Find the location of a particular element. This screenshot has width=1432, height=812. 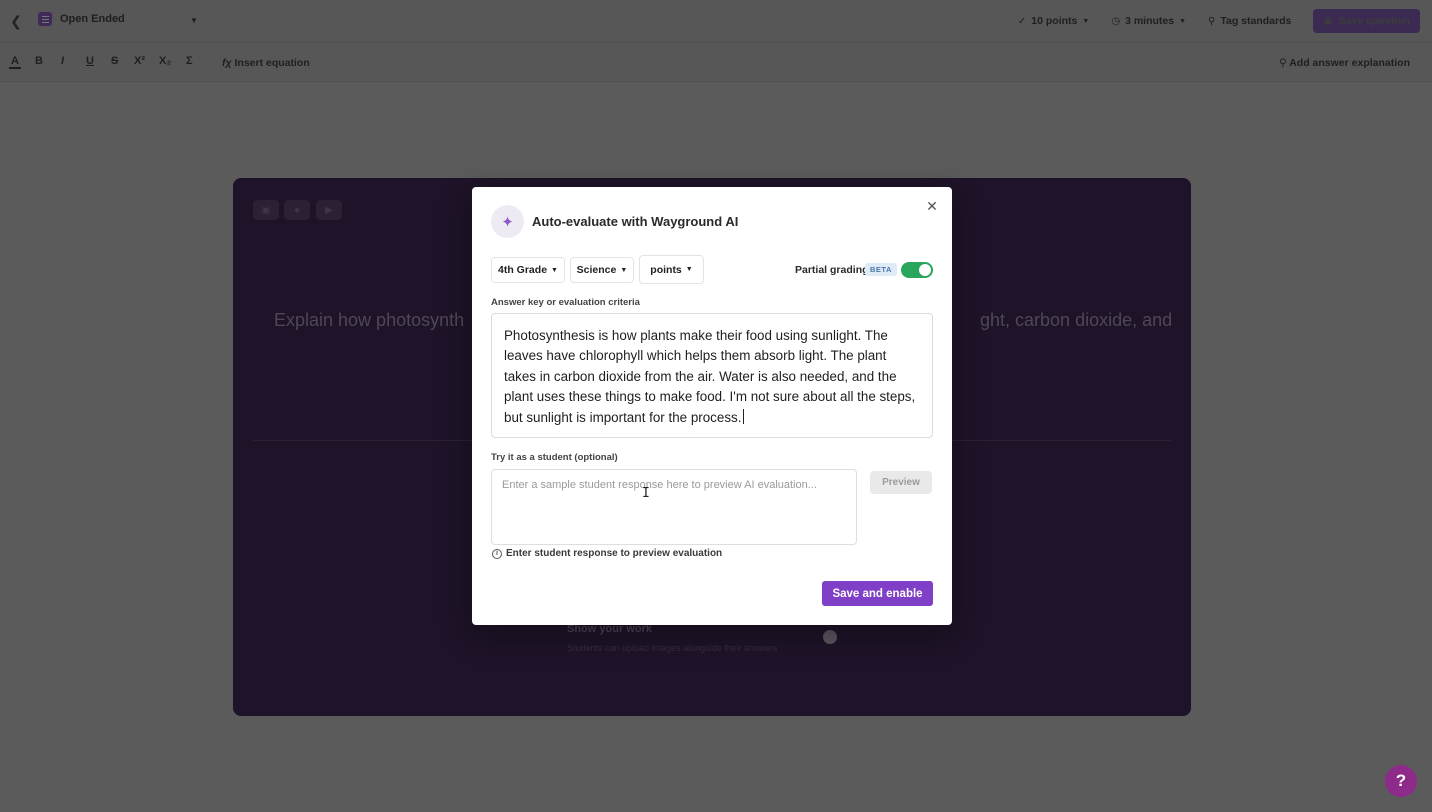

points-label: 10 points is located at coordinates (1054, 21).